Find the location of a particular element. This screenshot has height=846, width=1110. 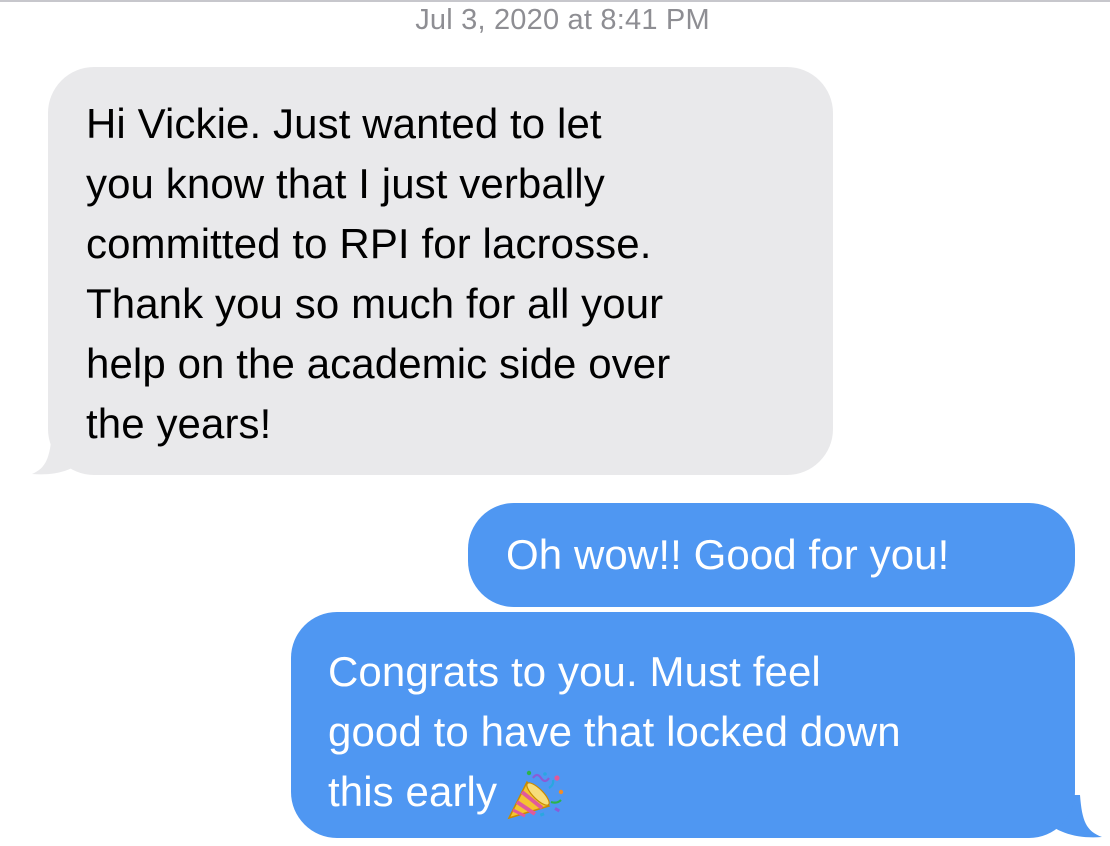

timestamp-time: 8:41 PM is located at coordinates (655, 20).